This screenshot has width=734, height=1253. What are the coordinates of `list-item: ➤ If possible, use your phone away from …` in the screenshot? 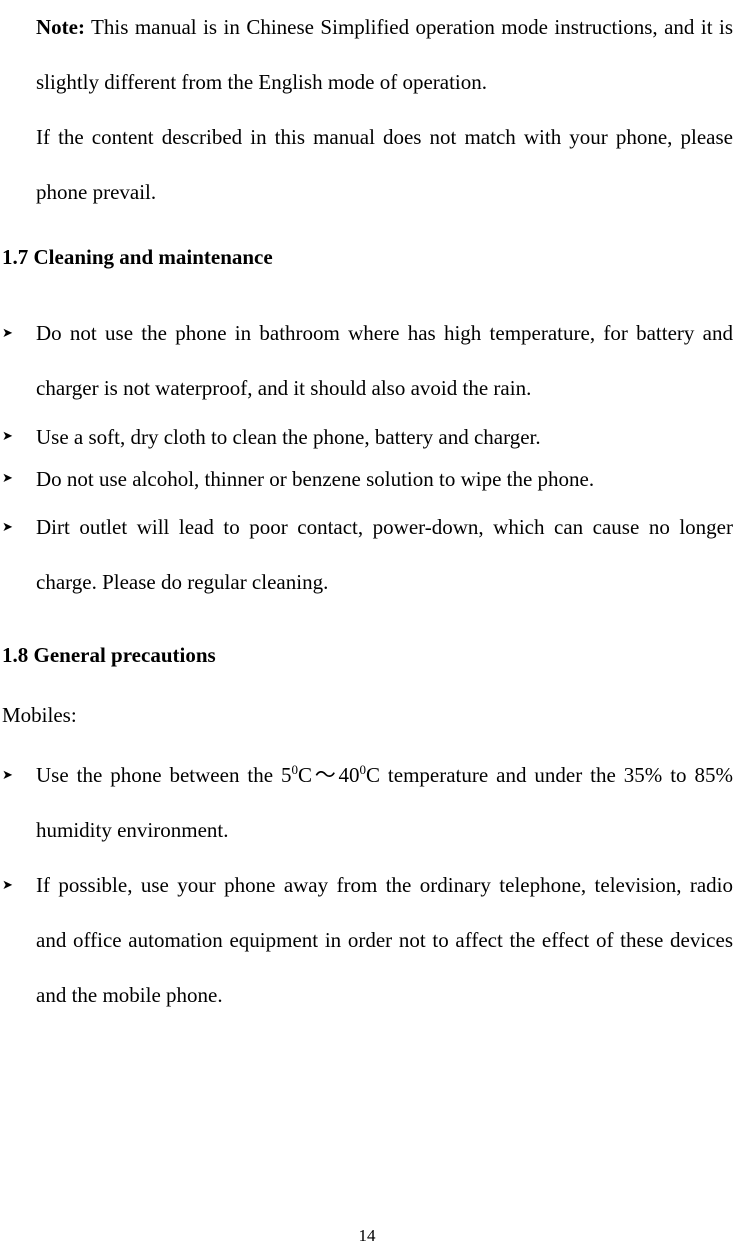 It's located at (367, 940).